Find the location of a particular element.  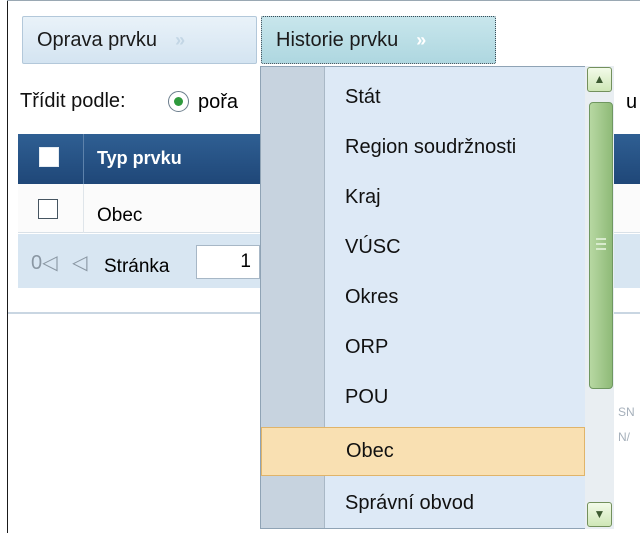

page-border-top is located at coordinates (323, 0).